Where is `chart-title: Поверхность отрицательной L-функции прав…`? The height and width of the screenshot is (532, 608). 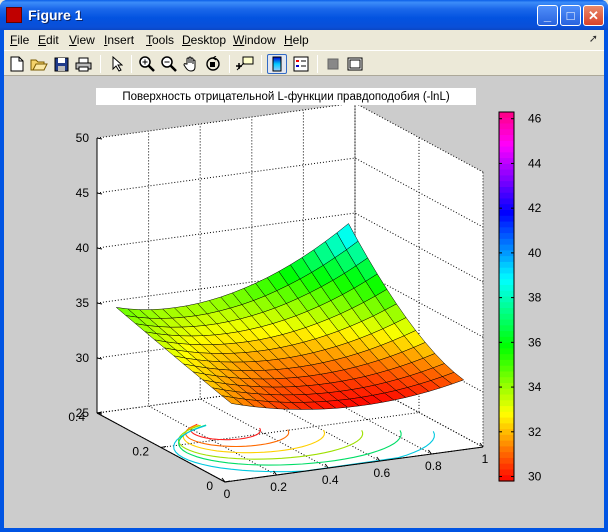 chart-title: Поверхность отрицательной L-функции прав… is located at coordinates (286, 97).